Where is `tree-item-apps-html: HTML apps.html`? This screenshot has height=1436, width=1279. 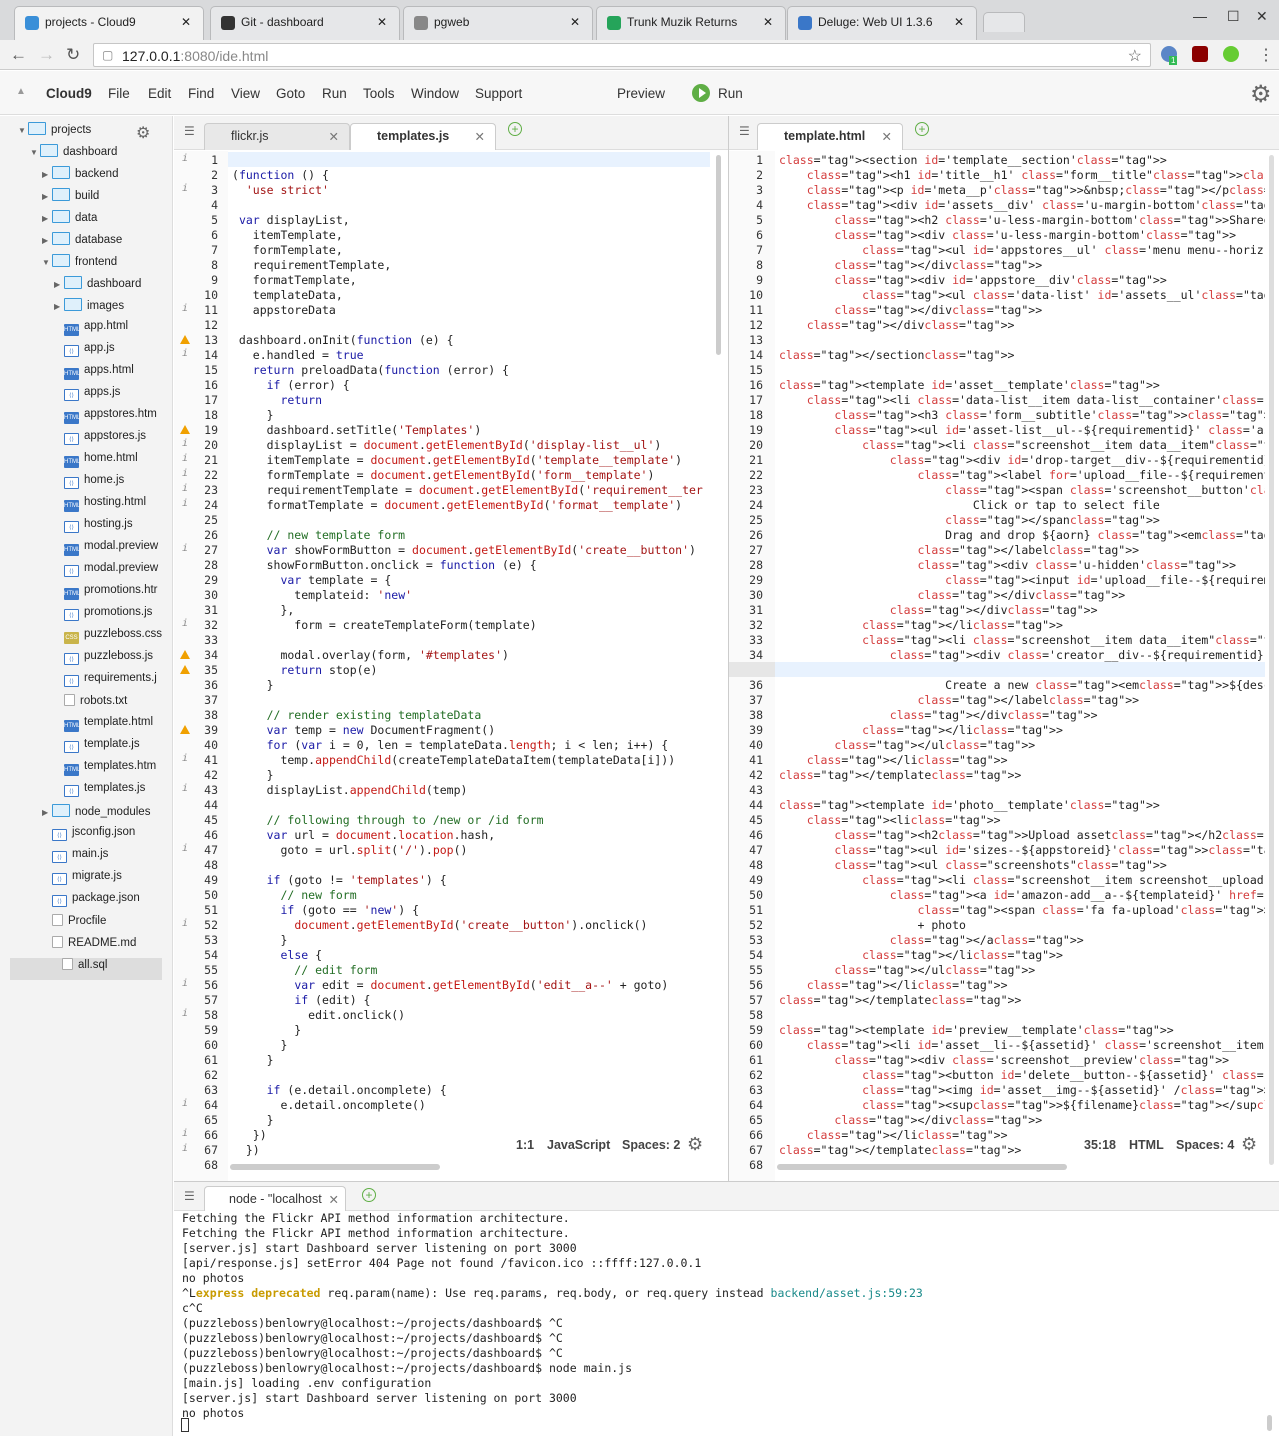
tree-item-apps-html: HTML apps.html is located at coordinates (94, 375).